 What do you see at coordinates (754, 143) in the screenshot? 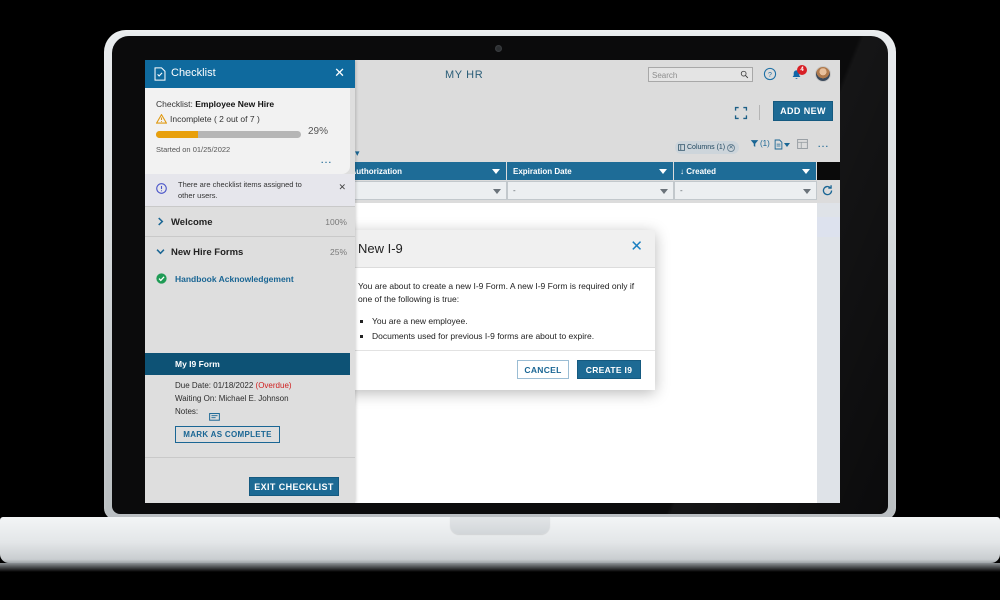
I see `filter-icon` at bounding box center [754, 143].